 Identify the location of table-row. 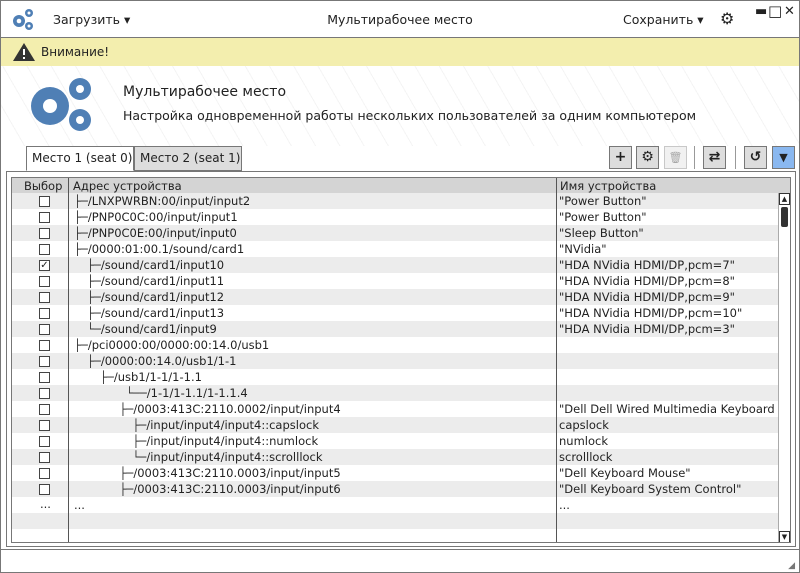
(395, 521).